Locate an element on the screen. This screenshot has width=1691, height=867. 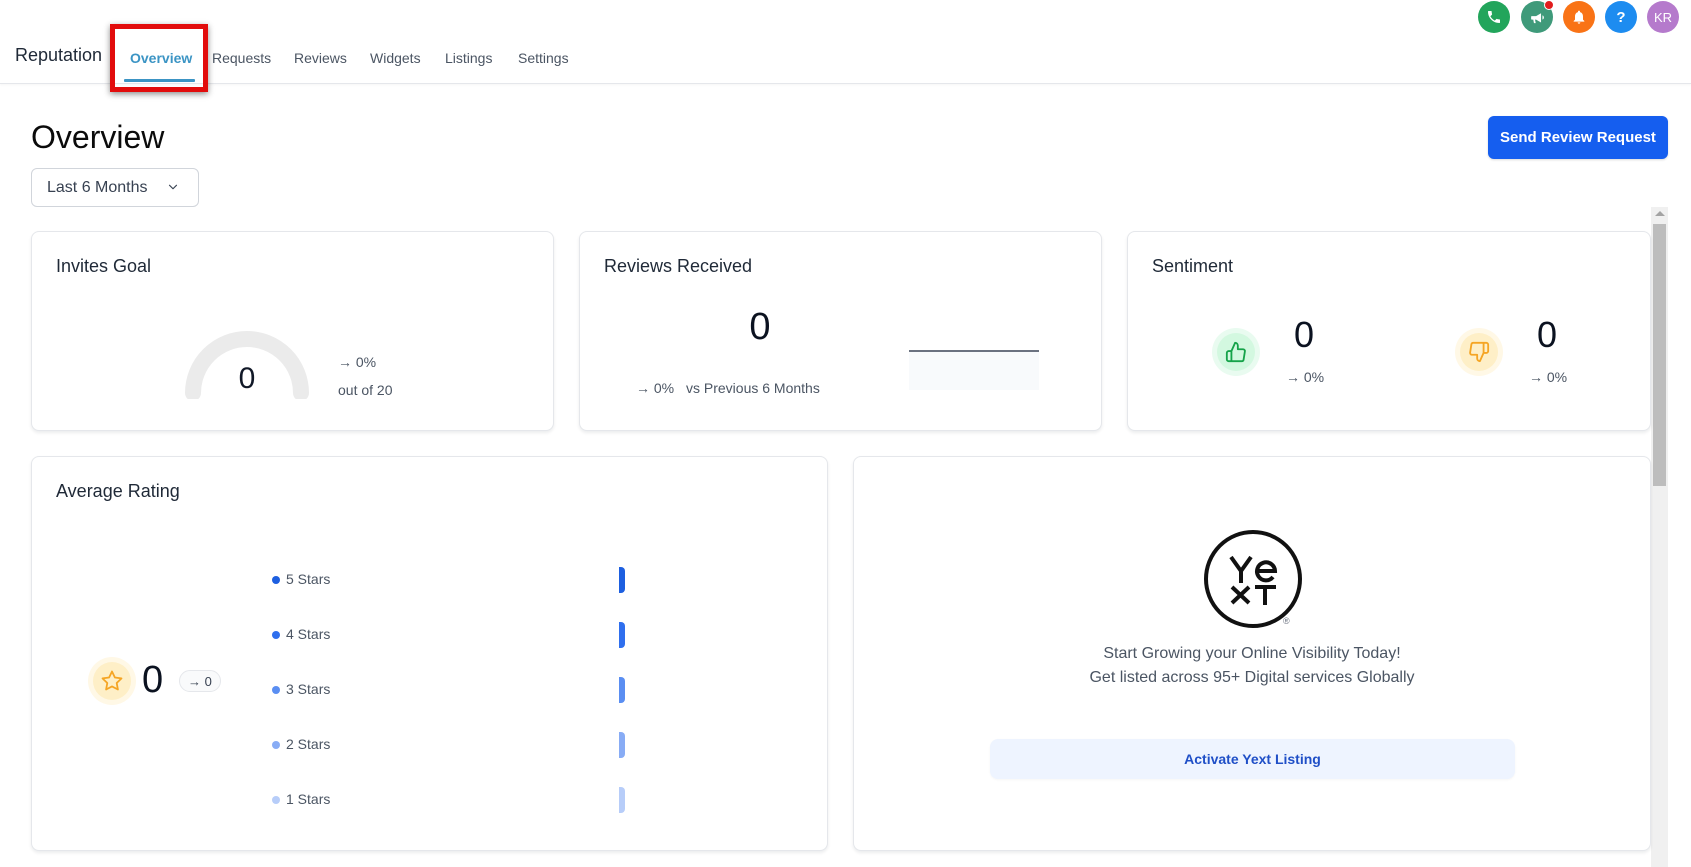
negative-sentiment-value: 0 is located at coordinates (1547, 334).